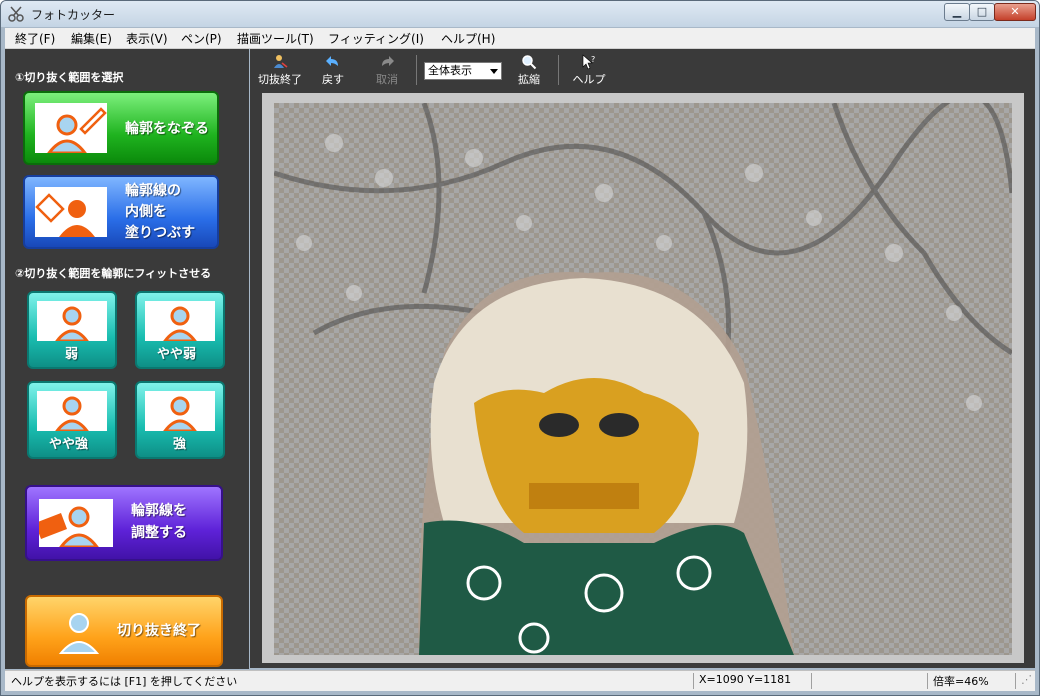  Describe the element at coordinates (961, 681) in the screenshot. I see `status-zoom: 倍率=46%` at that location.